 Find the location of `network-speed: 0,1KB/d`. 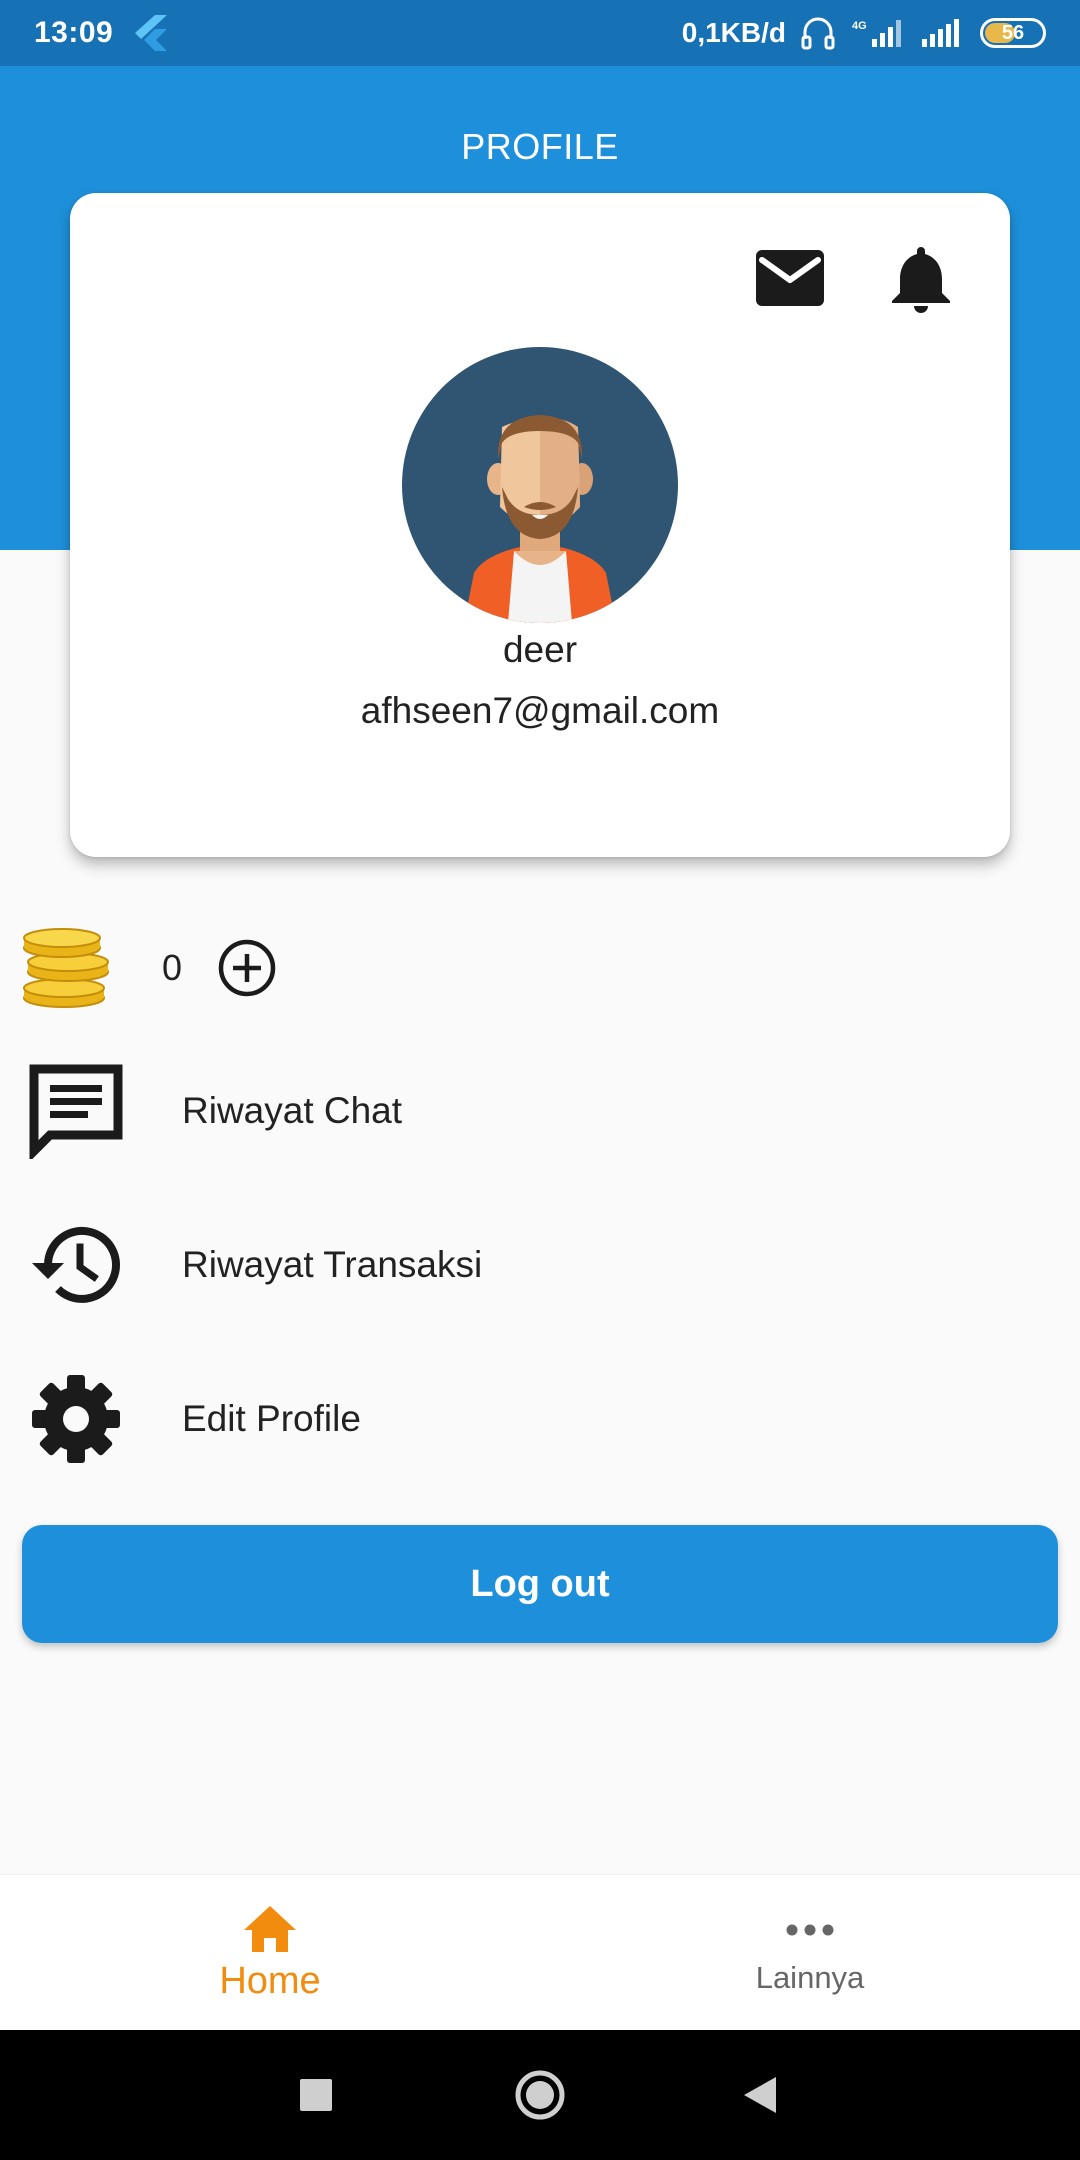

network-speed: 0,1KB/d is located at coordinates (733, 32).